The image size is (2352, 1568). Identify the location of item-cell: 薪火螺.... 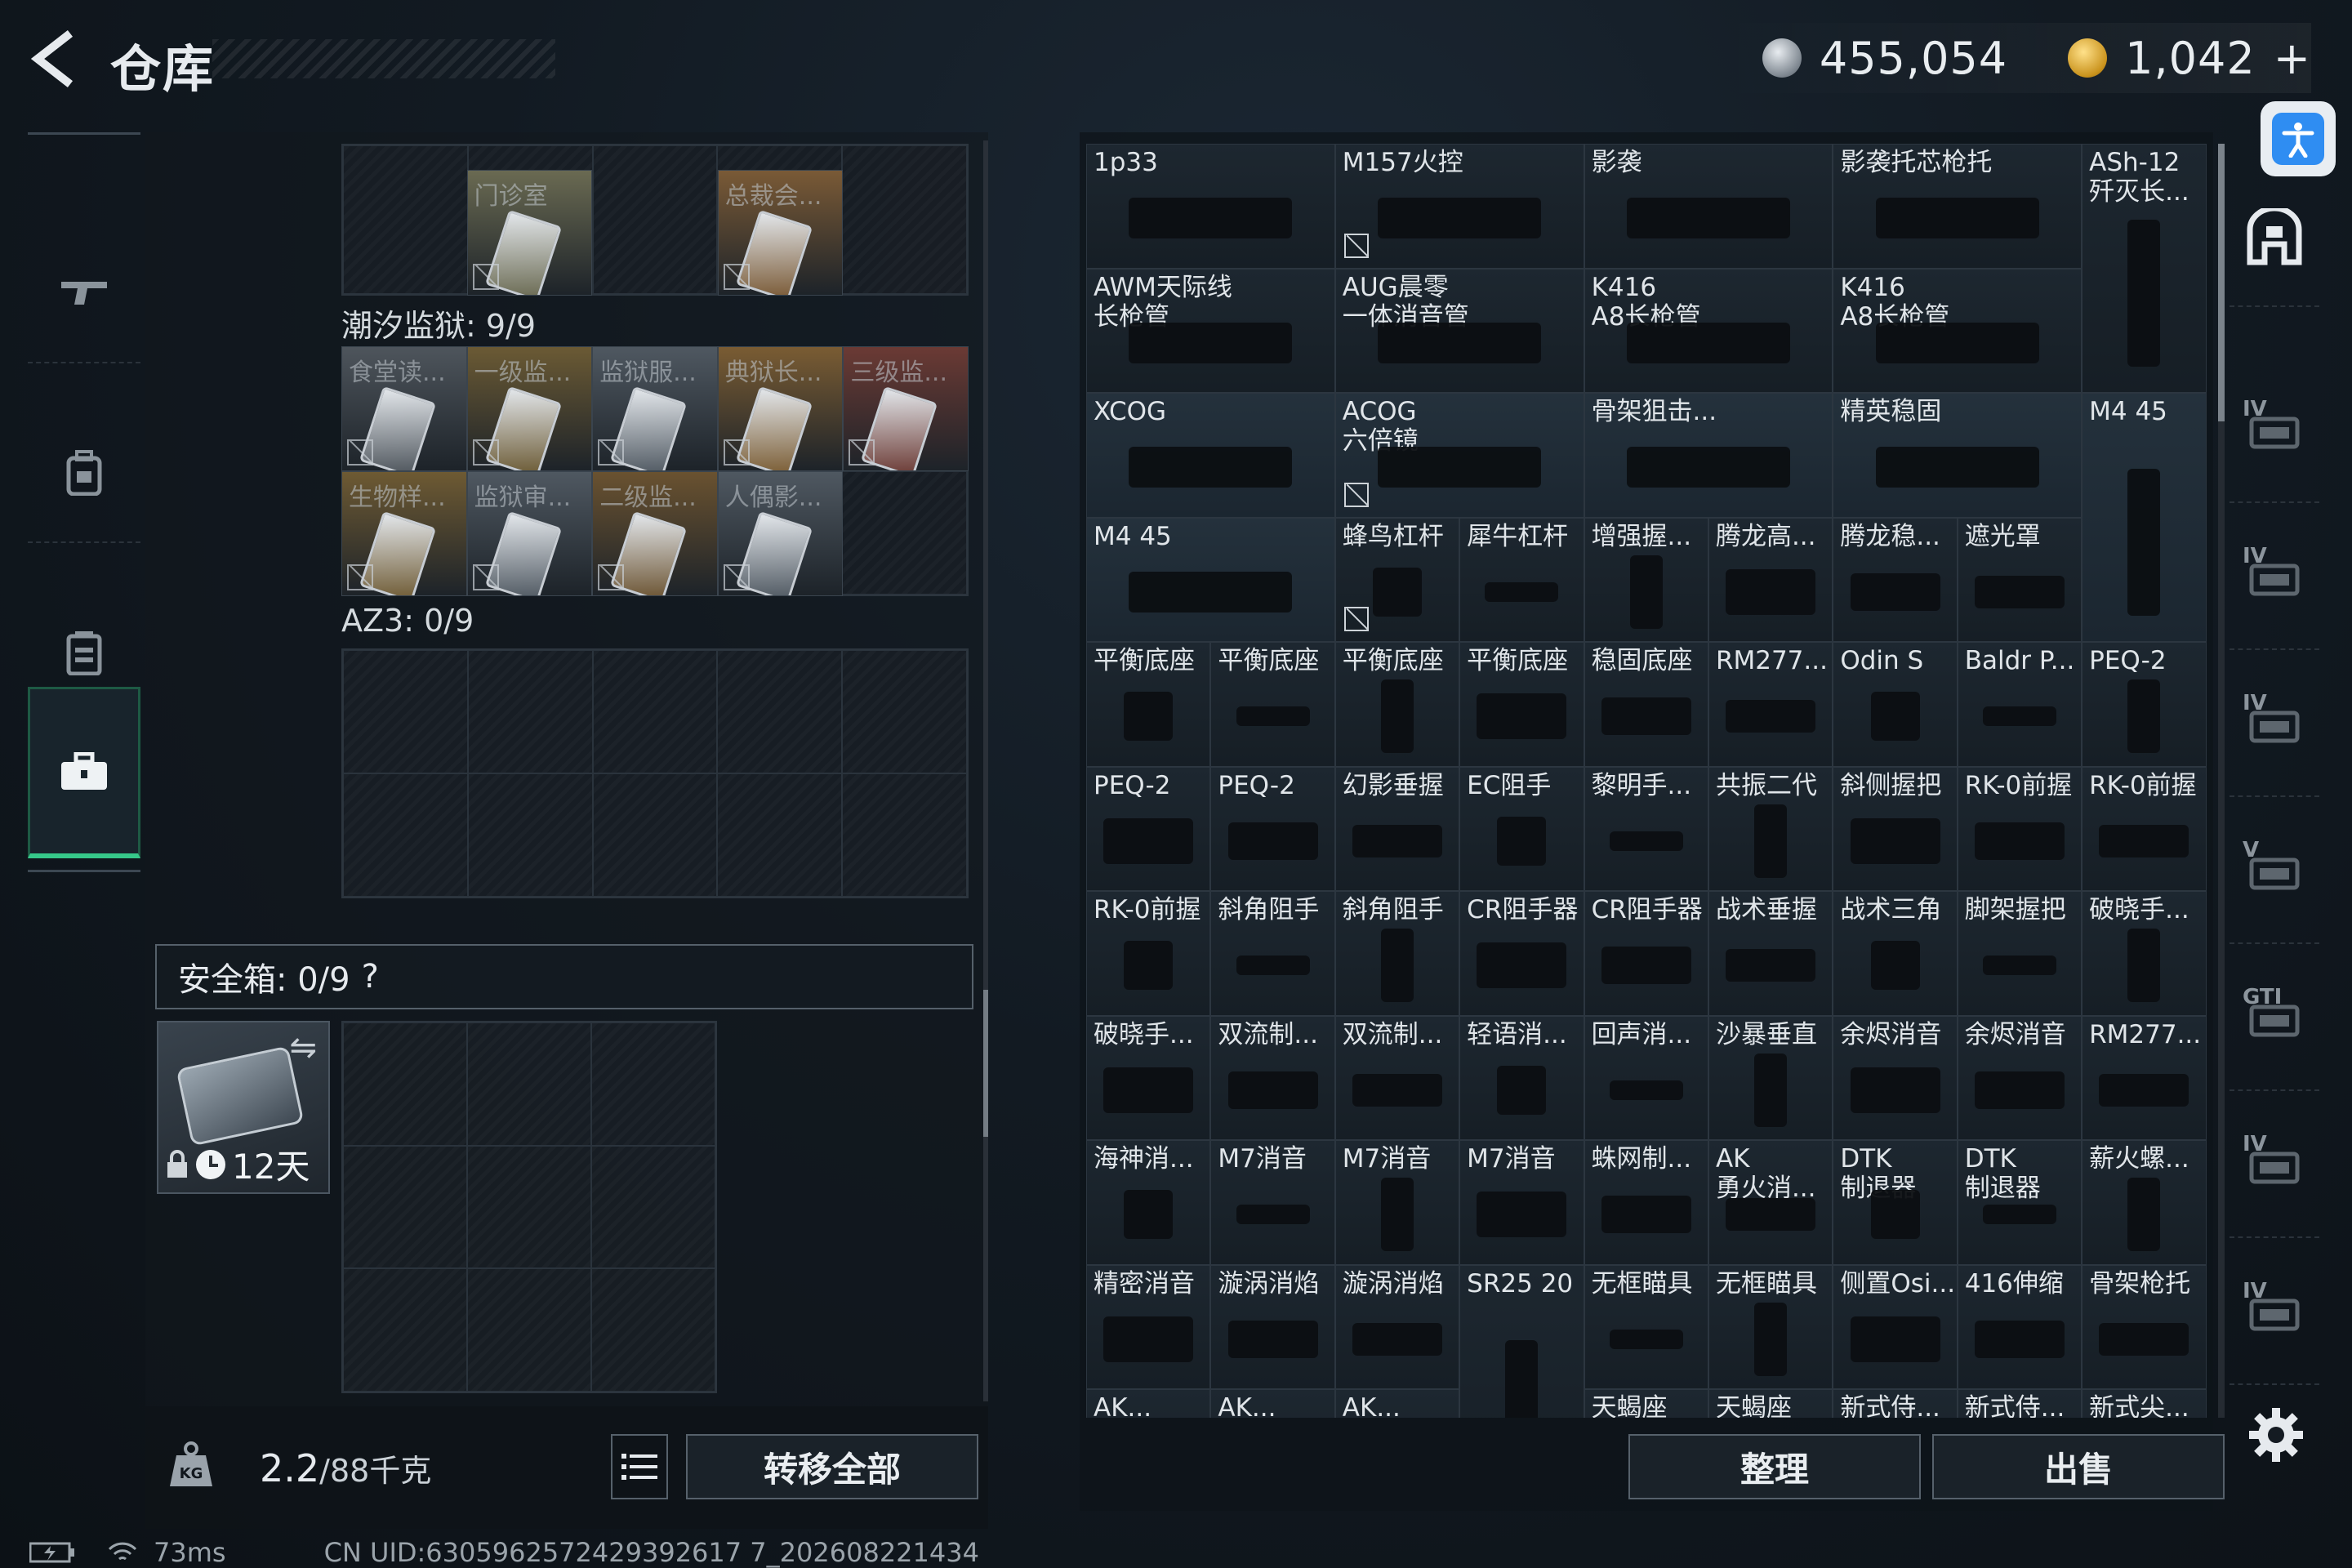
(2144, 1202).